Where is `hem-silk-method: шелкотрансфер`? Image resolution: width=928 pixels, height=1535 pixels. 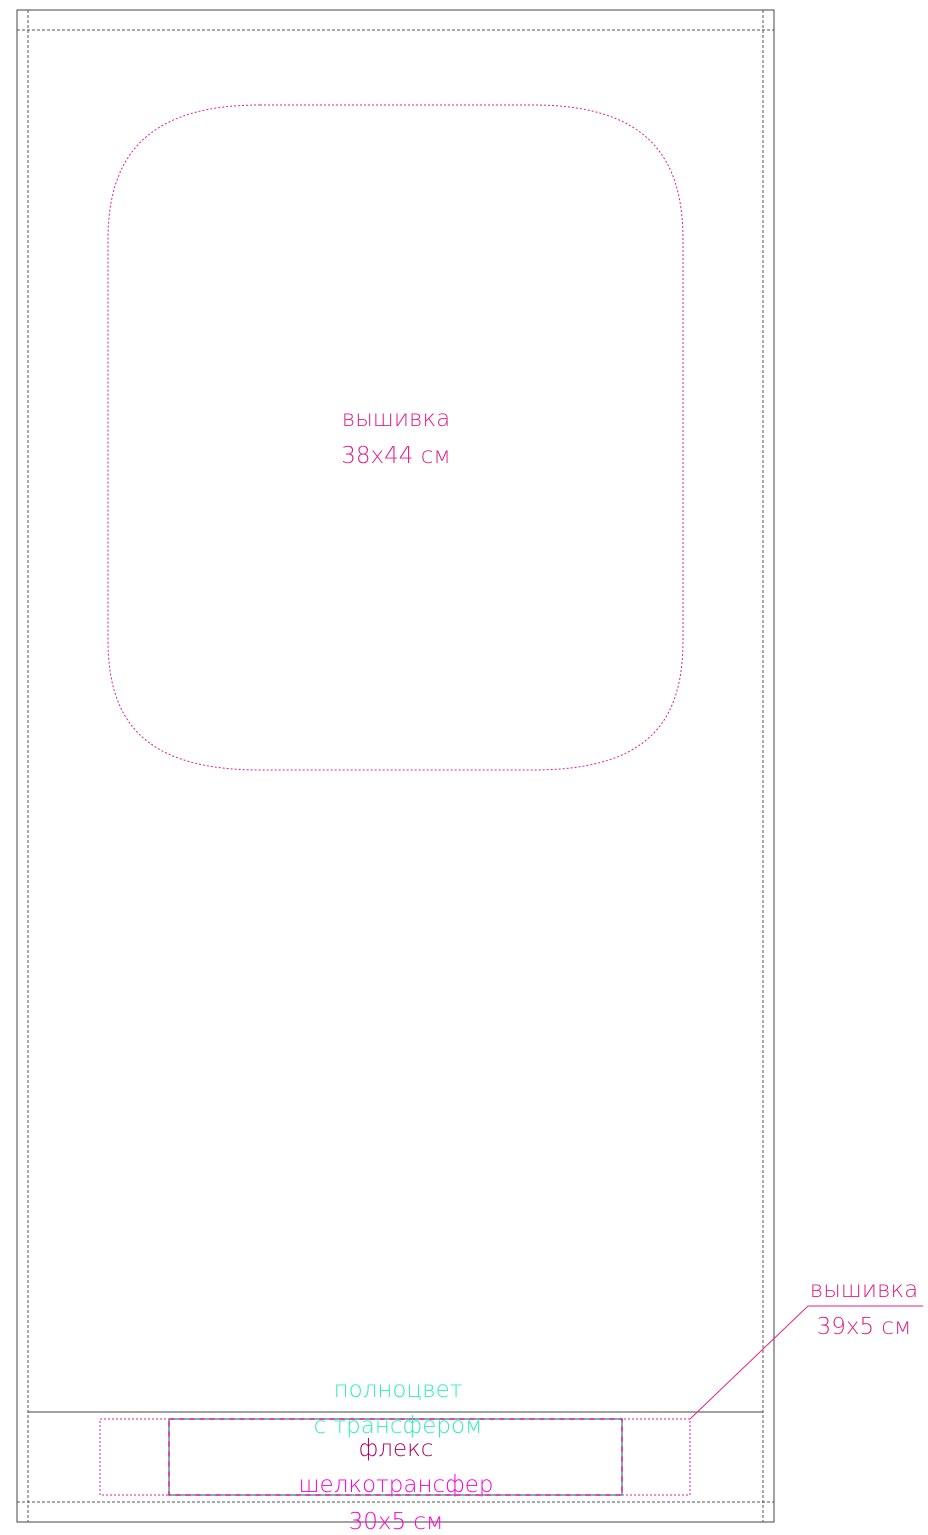 hem-silk-method: шелкотрансфер is located at coordinates (395, 1485).